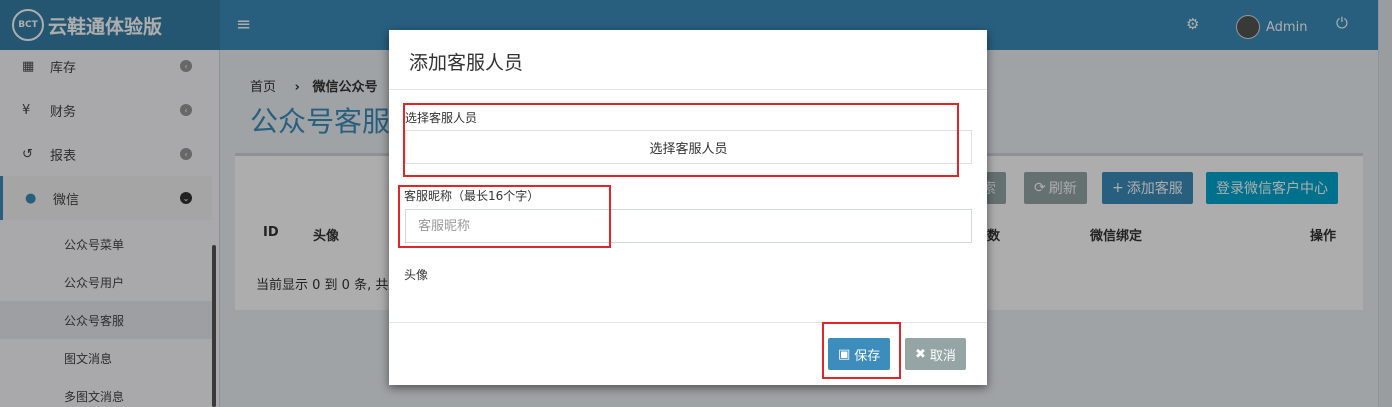 The width and height of the screenshot is (1392, 407). Describe the element at coordinates (861, 350) in the screenshot. I see `highlight-box-save` at that location.